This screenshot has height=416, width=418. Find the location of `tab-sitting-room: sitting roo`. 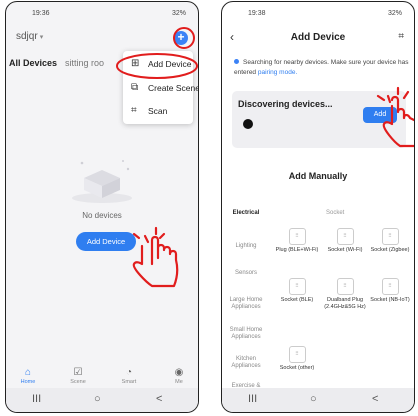

tab-sitting-room: sitting roo is located at coordinates (84, 63).